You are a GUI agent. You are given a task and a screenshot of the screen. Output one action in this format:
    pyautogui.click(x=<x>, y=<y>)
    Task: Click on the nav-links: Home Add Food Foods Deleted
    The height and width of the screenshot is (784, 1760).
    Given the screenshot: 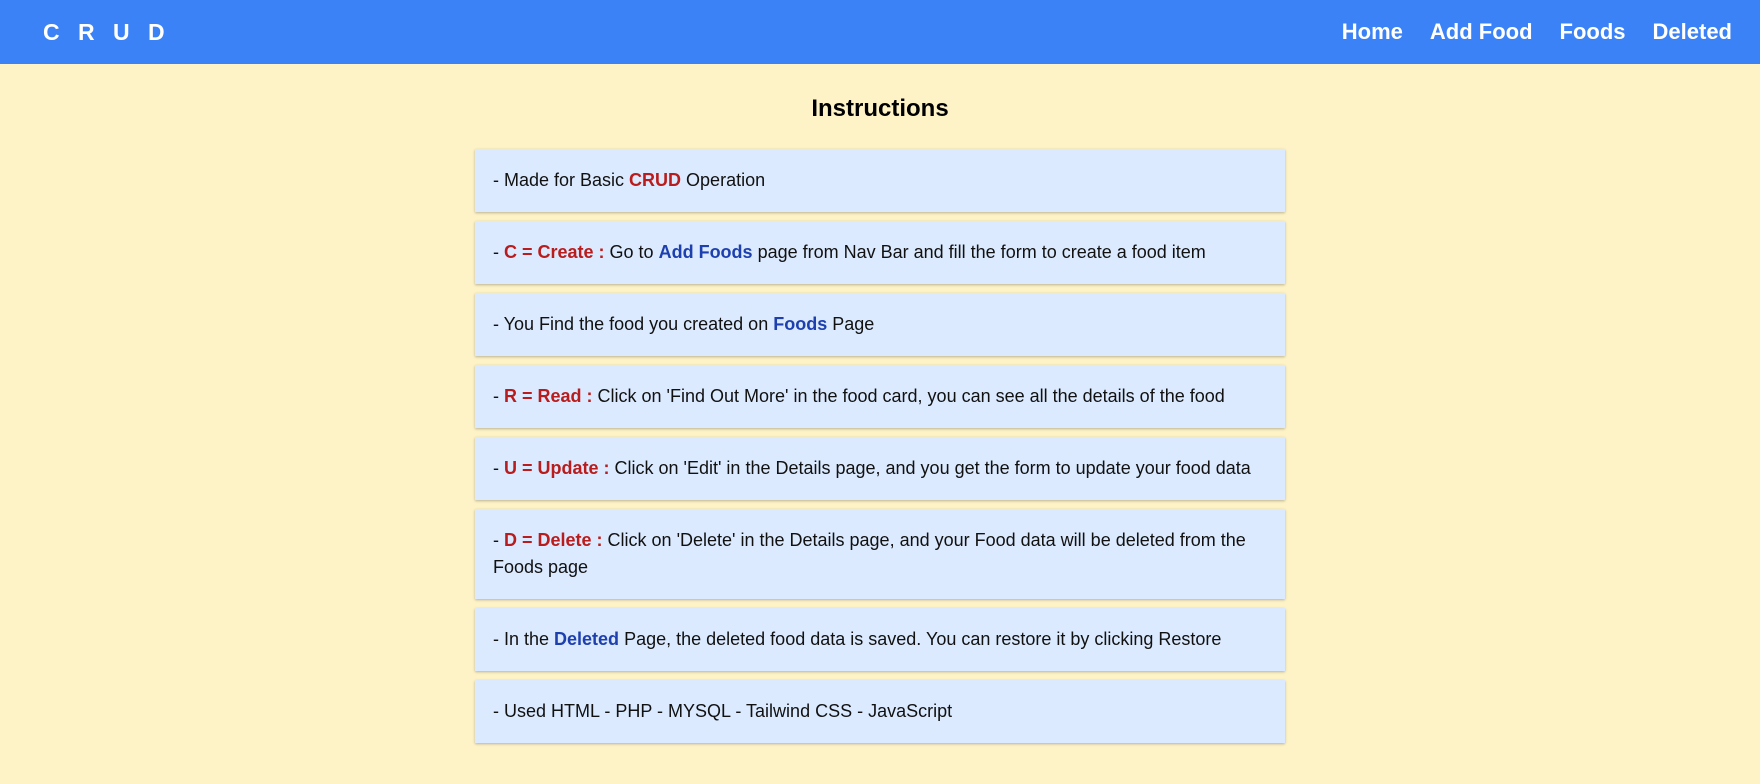 What is the action you would take?
    pyautogui.click(x=1537, y=32)
    